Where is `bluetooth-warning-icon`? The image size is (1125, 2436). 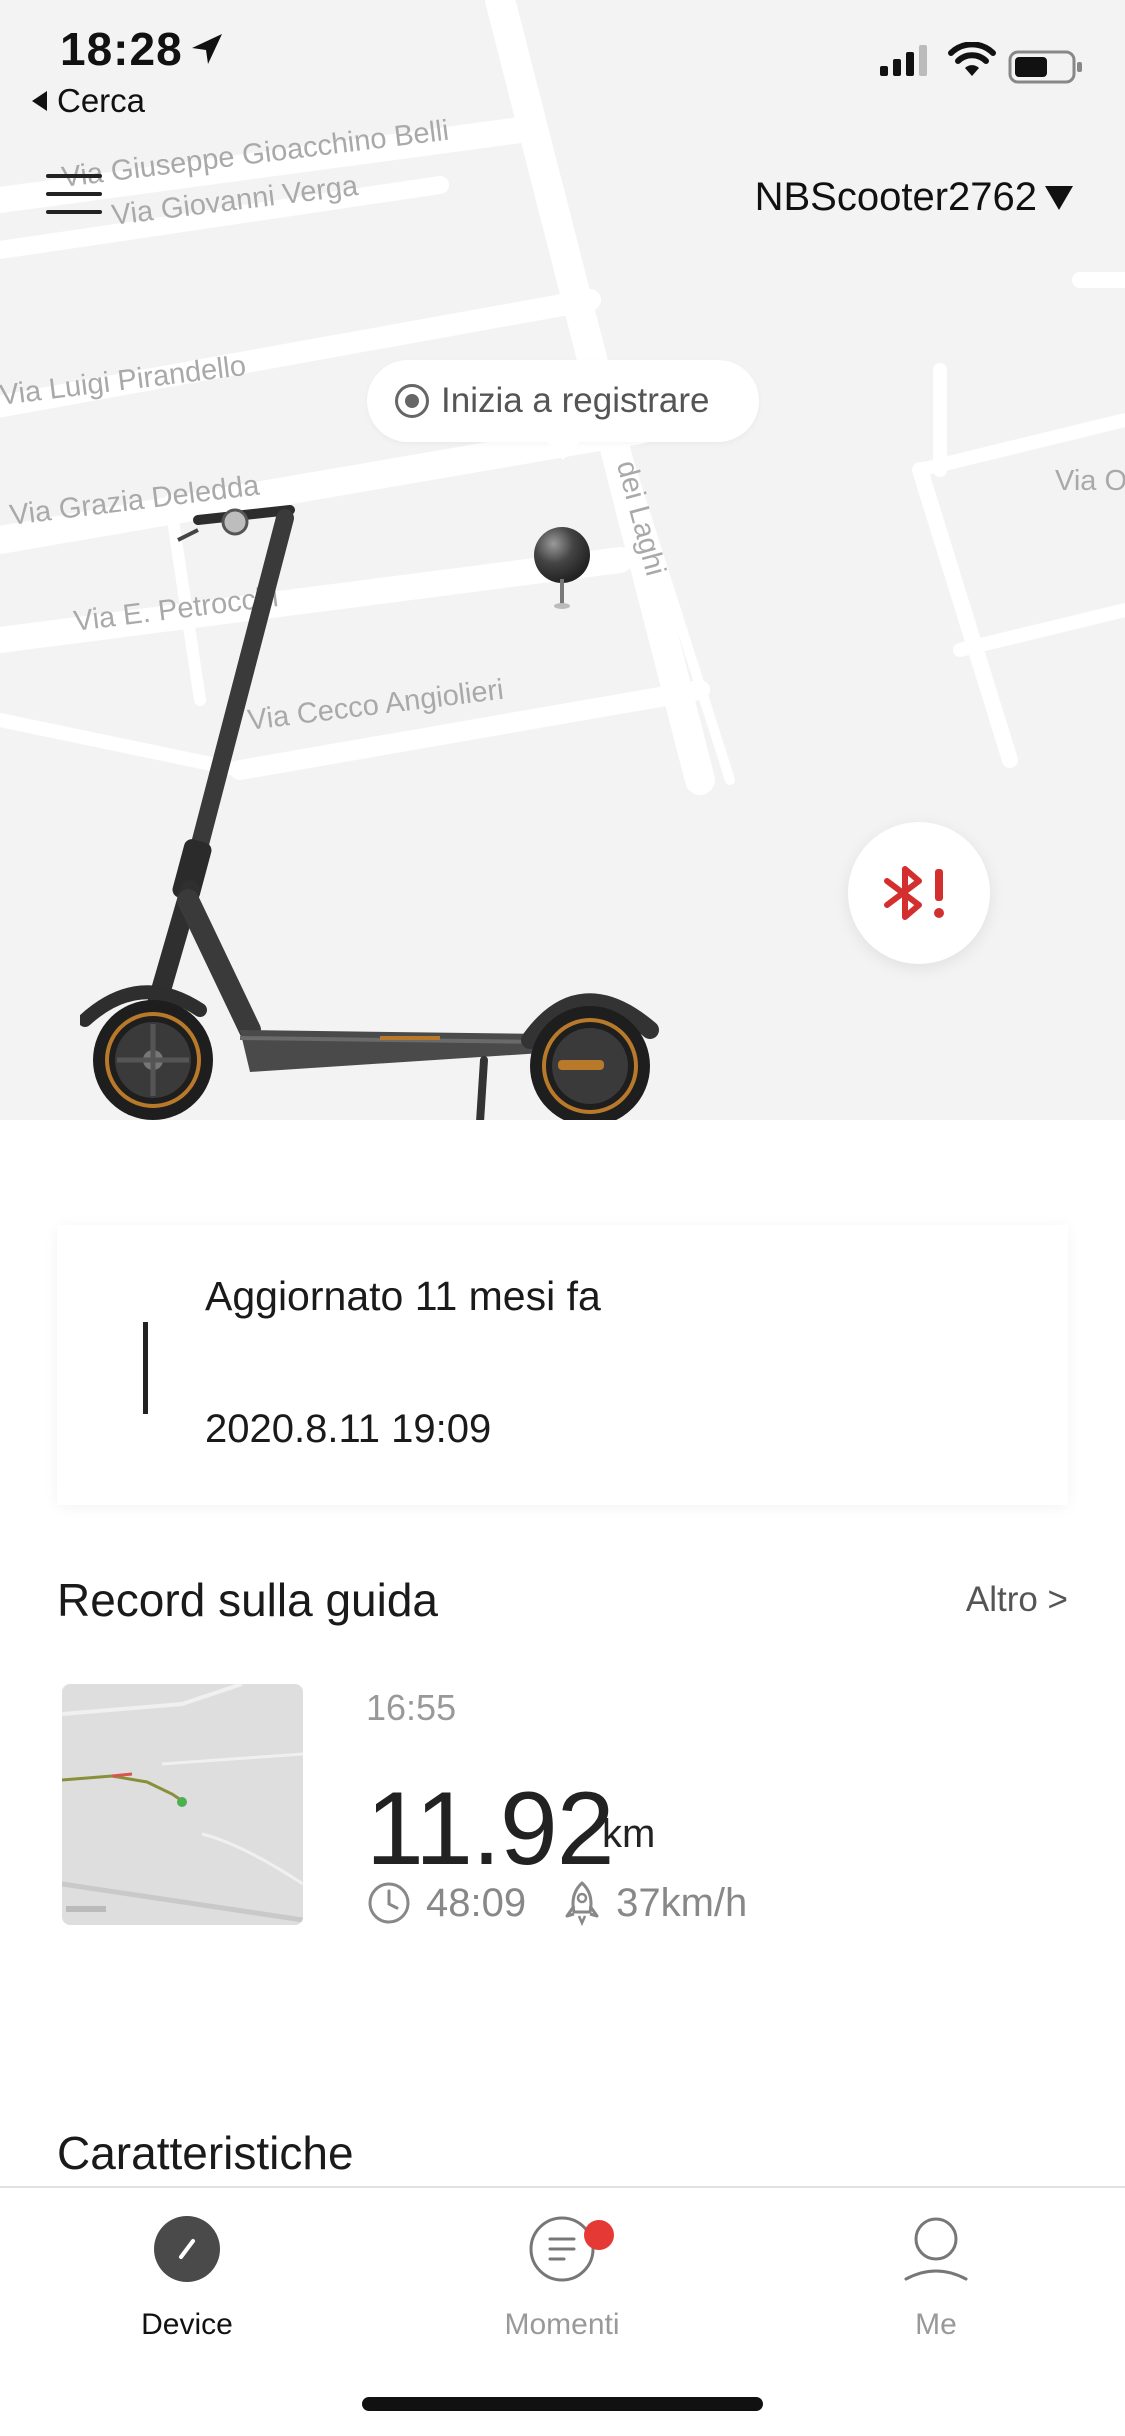
bluetooth-warning-icon is located at coordinates (914, 893).